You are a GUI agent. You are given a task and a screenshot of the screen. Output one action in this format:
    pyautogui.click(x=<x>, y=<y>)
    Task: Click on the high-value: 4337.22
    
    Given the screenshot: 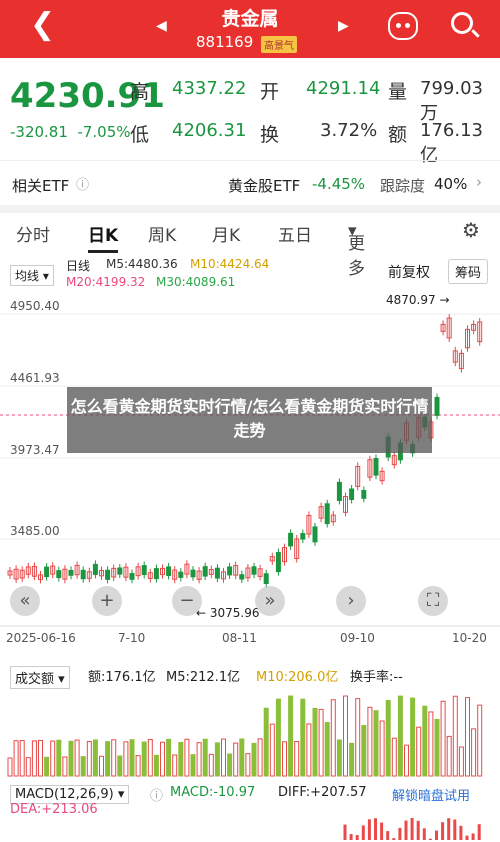 What is the action you would take?
    pyautogui.click(x=209, y=88)
    